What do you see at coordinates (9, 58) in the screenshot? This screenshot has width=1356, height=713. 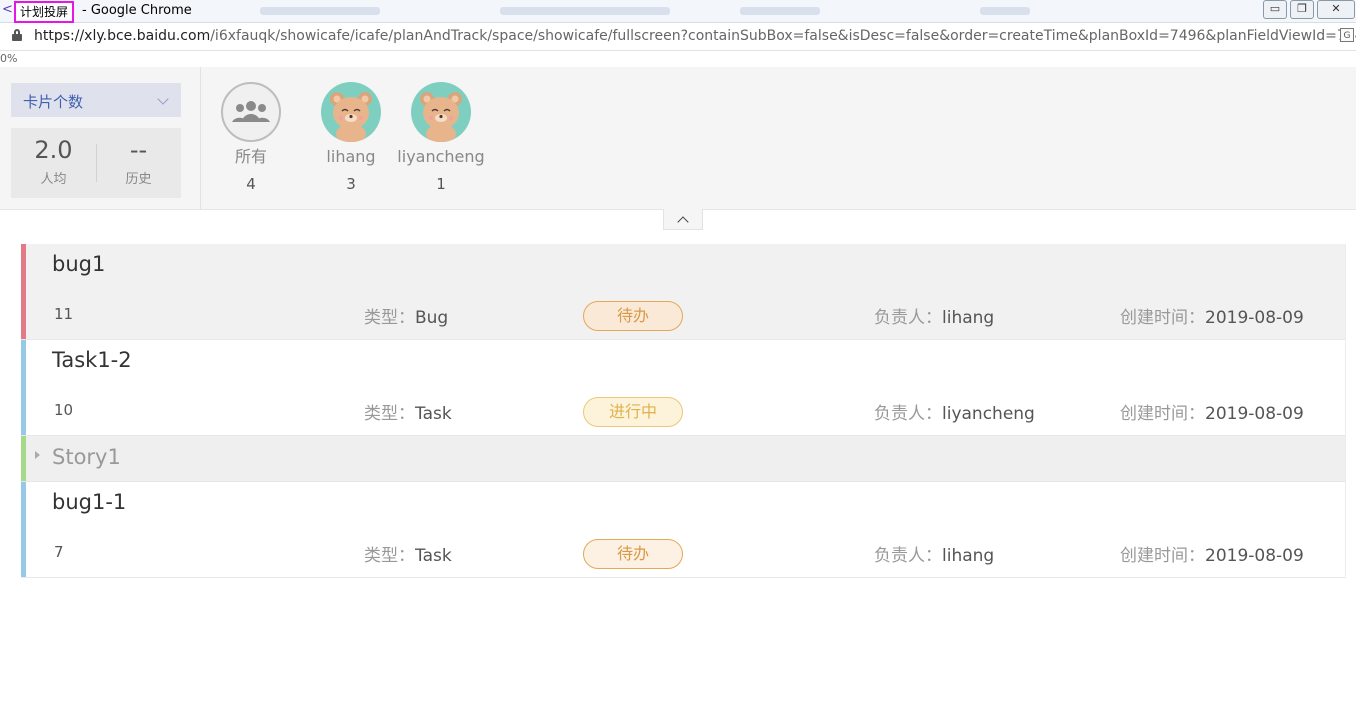 I see `progress-text: 0%` at bounding box center [9, 58].